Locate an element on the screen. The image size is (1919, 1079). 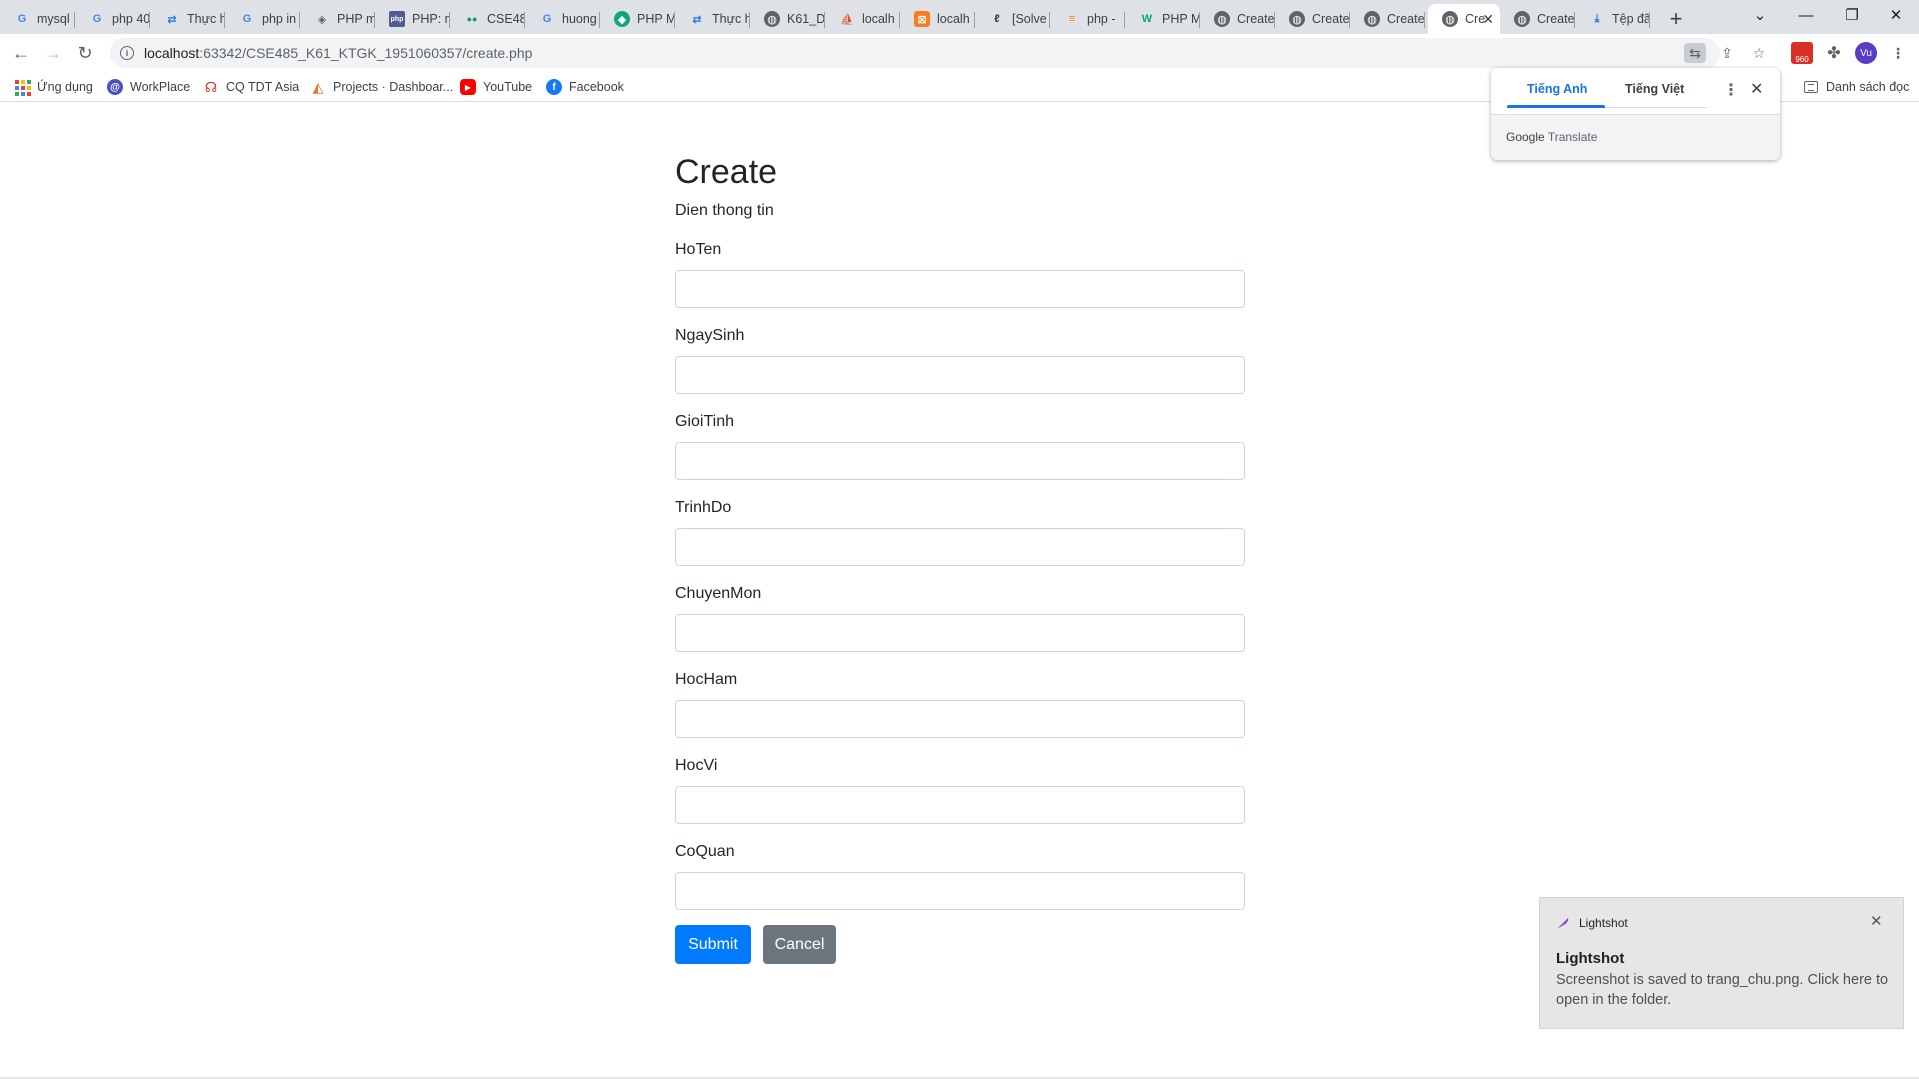
bookmark-apps: Ứng dụng is located at coordinates (53, 87).